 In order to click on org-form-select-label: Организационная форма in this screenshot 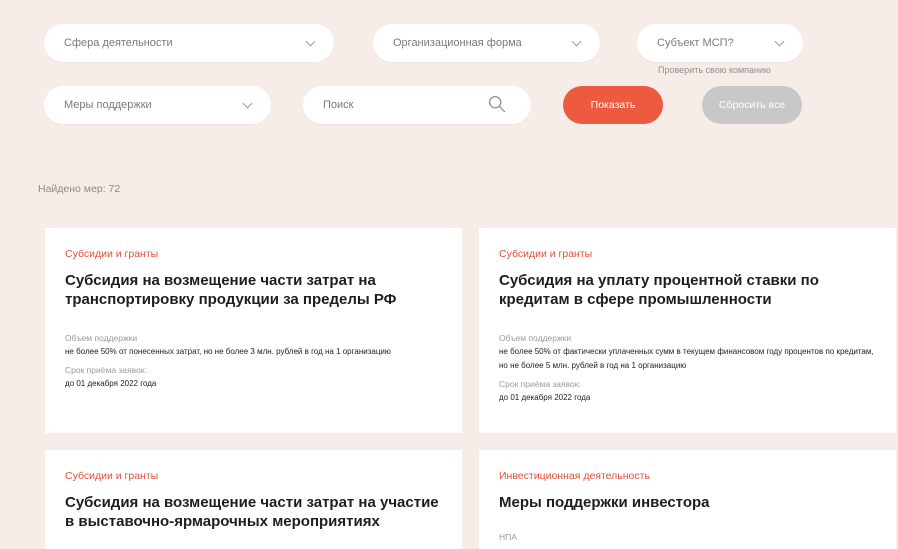, I will do `click(457, 43)`.